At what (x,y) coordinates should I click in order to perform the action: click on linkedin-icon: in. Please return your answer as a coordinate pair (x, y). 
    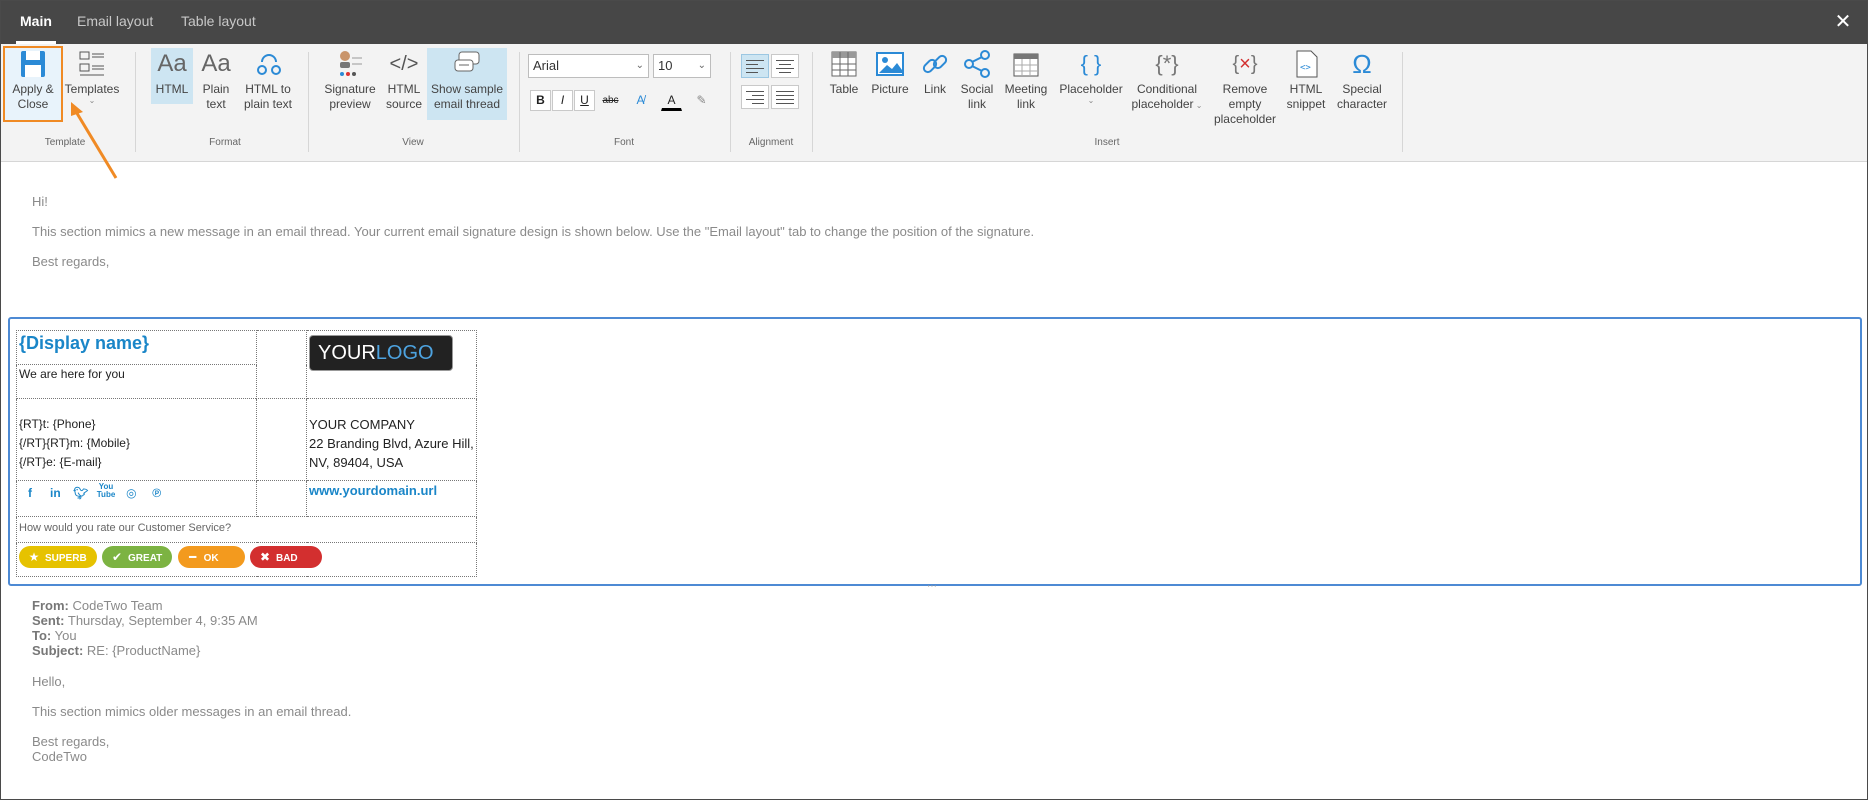
    Looking at the image, I should click on (55, 493).